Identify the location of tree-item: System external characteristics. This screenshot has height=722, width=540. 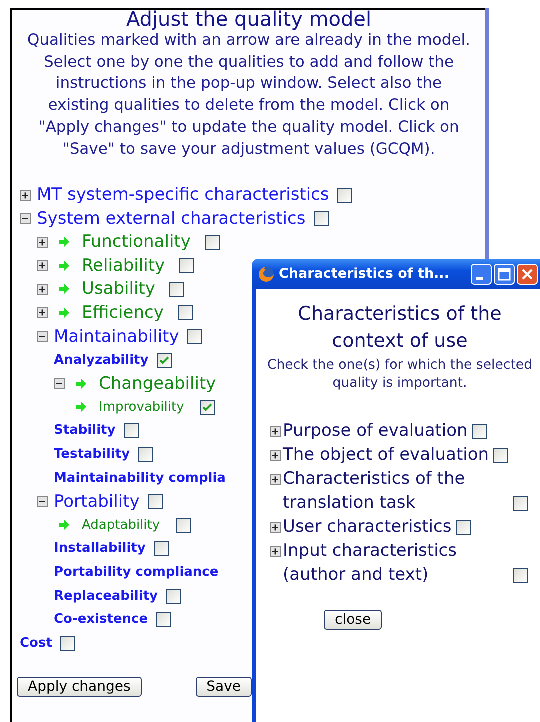
(171, 218).